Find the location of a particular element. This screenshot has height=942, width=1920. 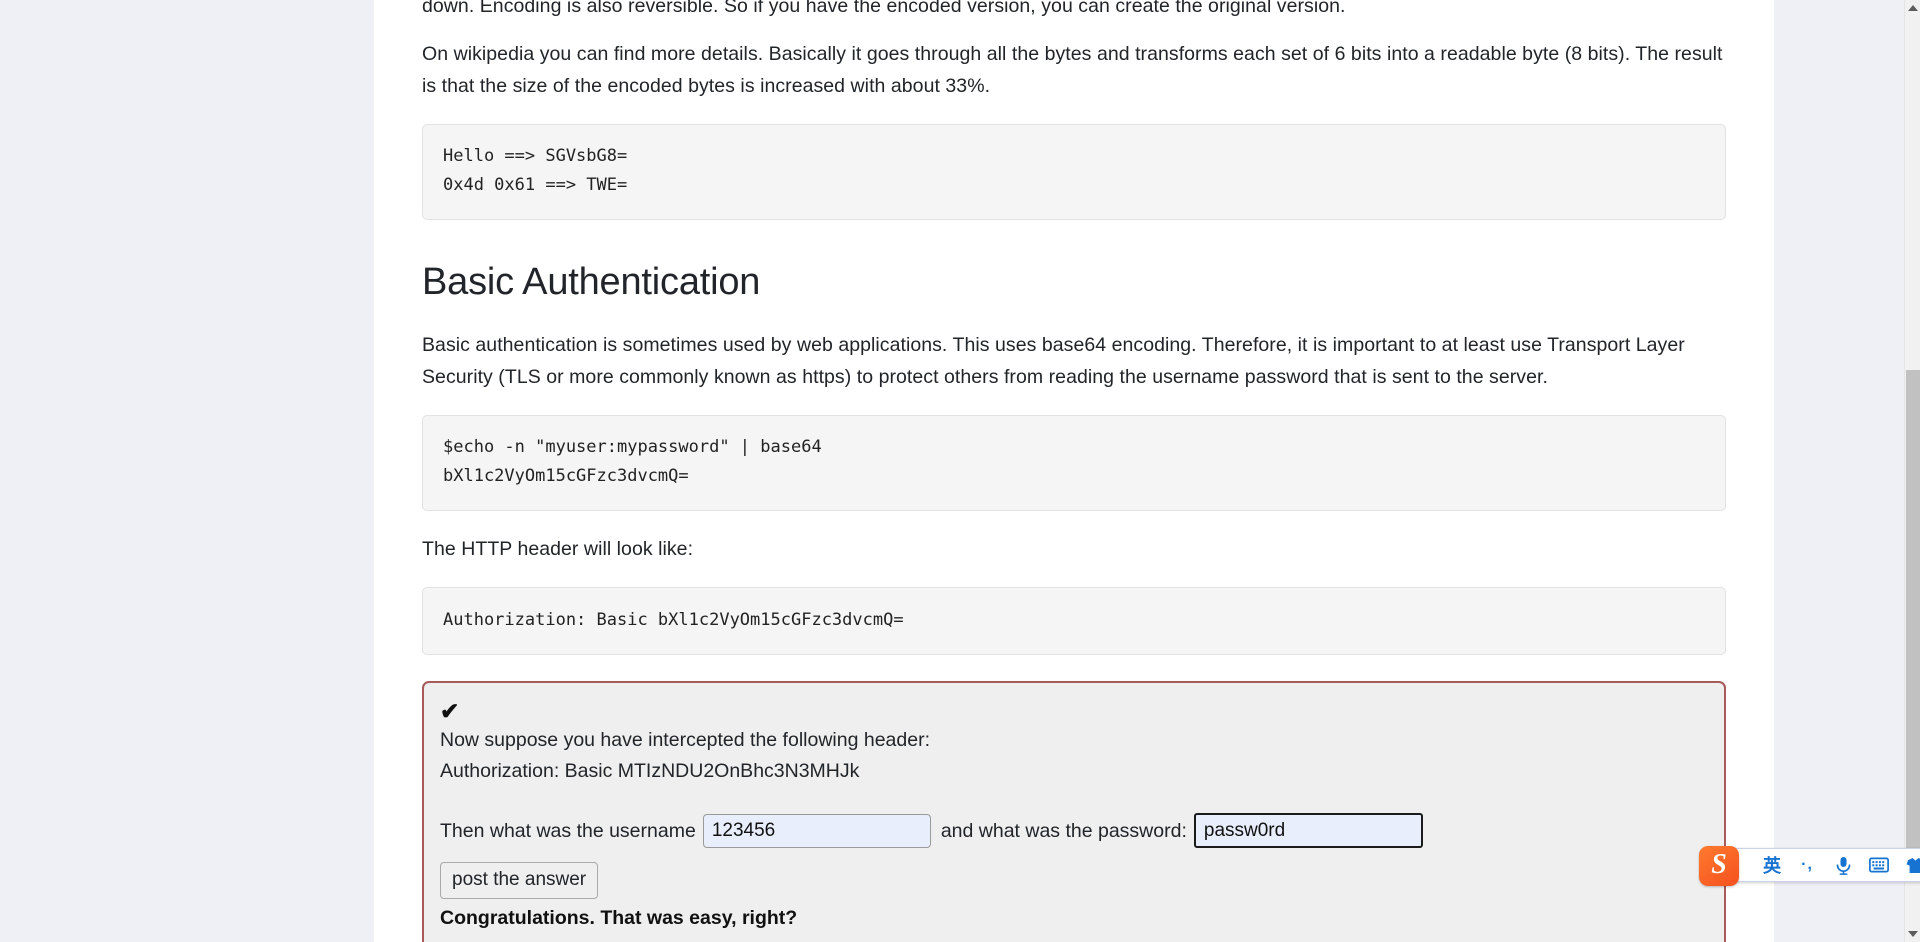

sogou-ime-toolbar: S 英 ·, is located at coordinates (1809, 866).